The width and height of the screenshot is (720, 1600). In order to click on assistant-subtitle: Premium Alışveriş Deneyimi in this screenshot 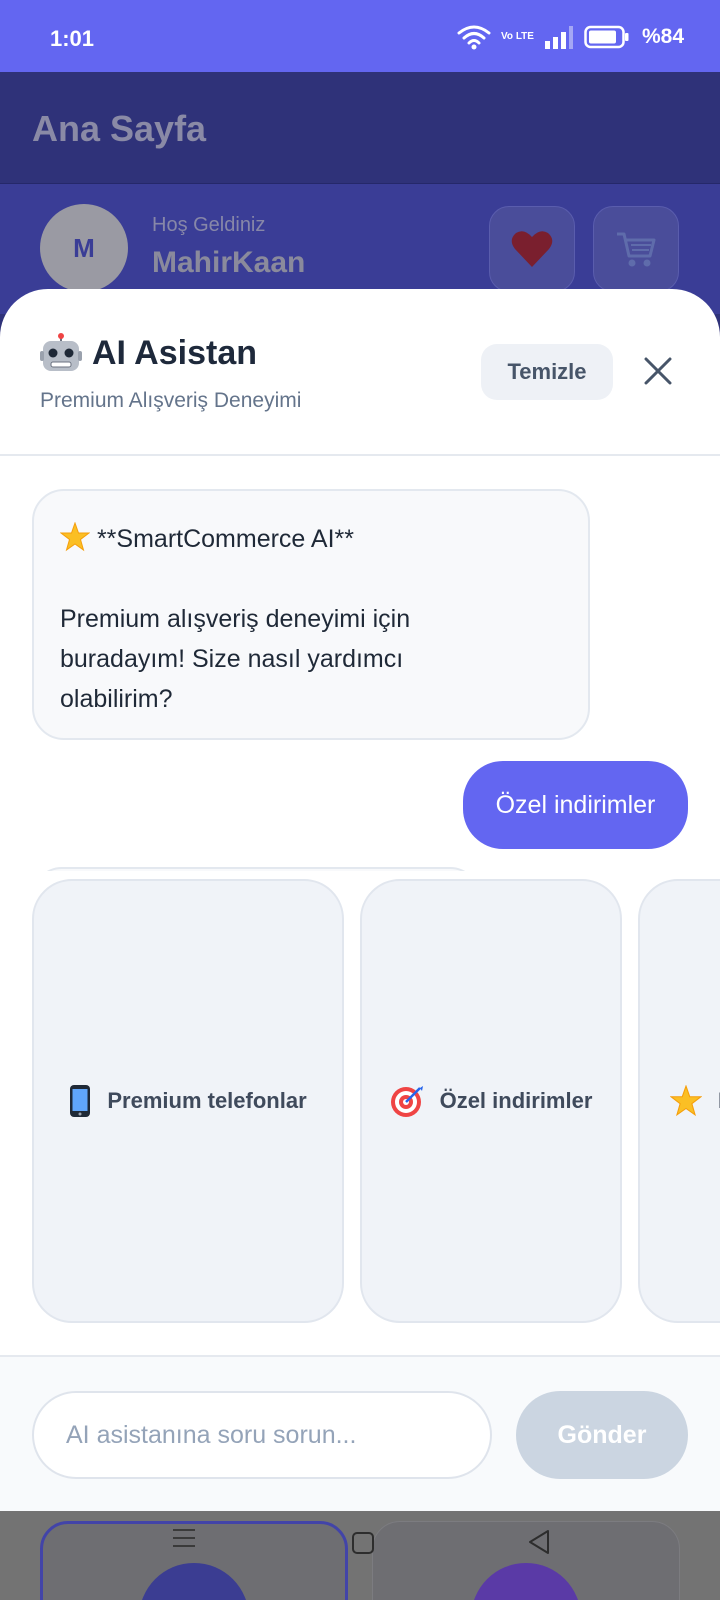, I will do `click(171, 400)`.